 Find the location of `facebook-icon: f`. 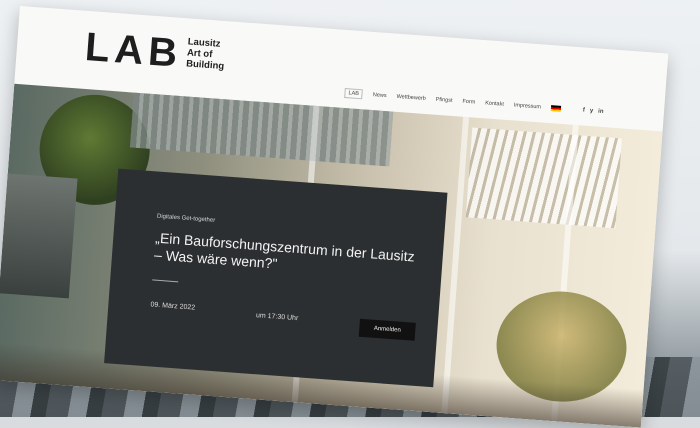

facebook-icon: f is located at coordinates (584, 111).